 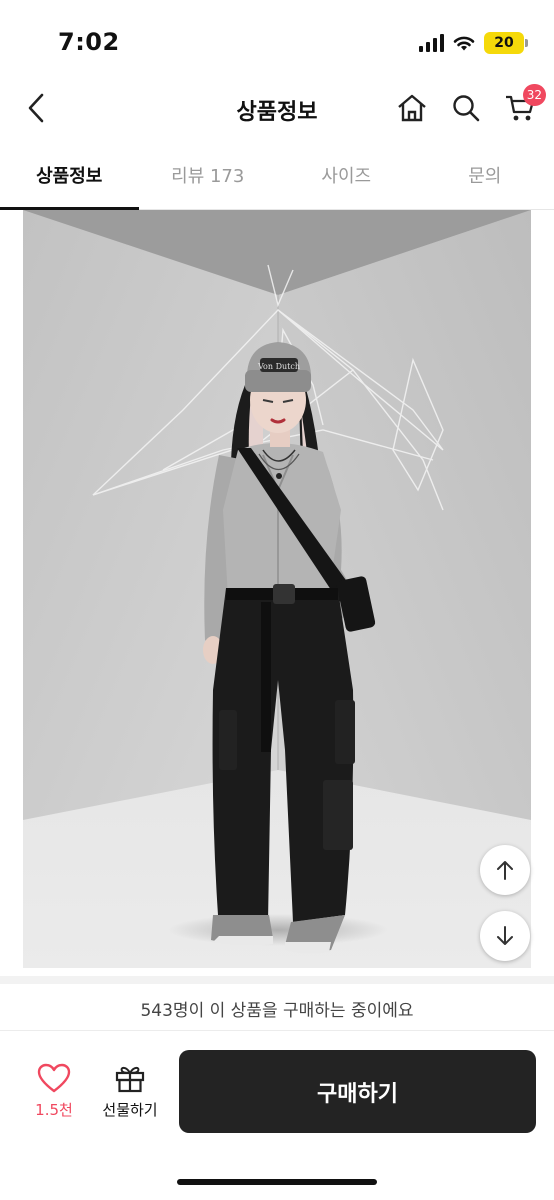 I want to click on arrow-down-icon, so click(x=505, y=935).